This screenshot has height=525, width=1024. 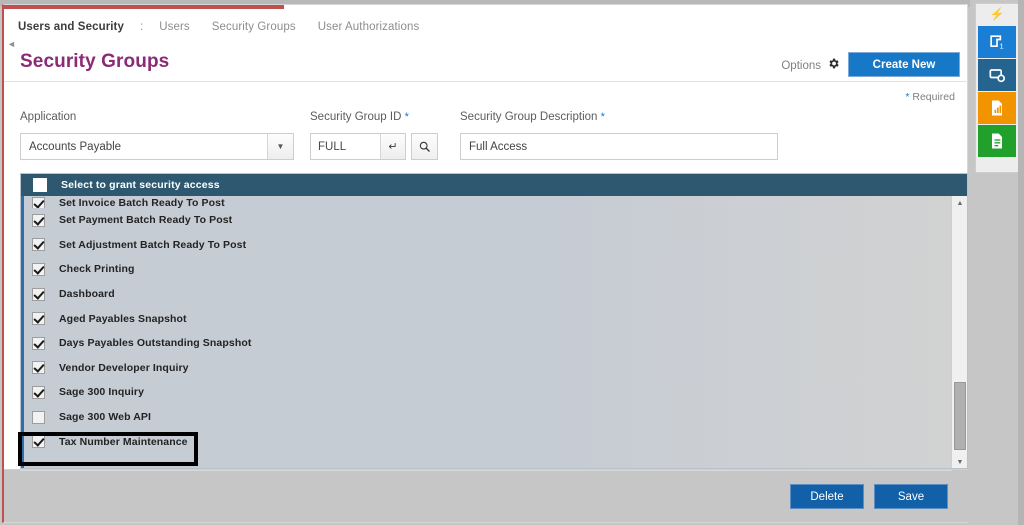 What do you see at coordinates (494, 417) in the screenshot?
I see `permission-row: Sage 300 Web API` at bounding box center [494, 417].